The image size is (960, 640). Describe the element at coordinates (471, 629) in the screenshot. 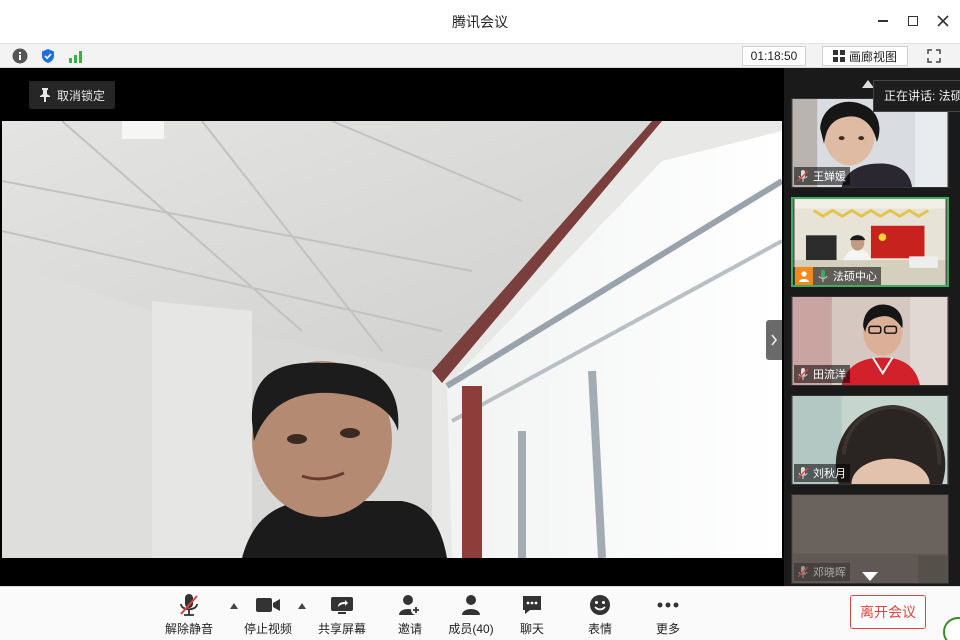

I see `members-label: 成员(40)` at that location.